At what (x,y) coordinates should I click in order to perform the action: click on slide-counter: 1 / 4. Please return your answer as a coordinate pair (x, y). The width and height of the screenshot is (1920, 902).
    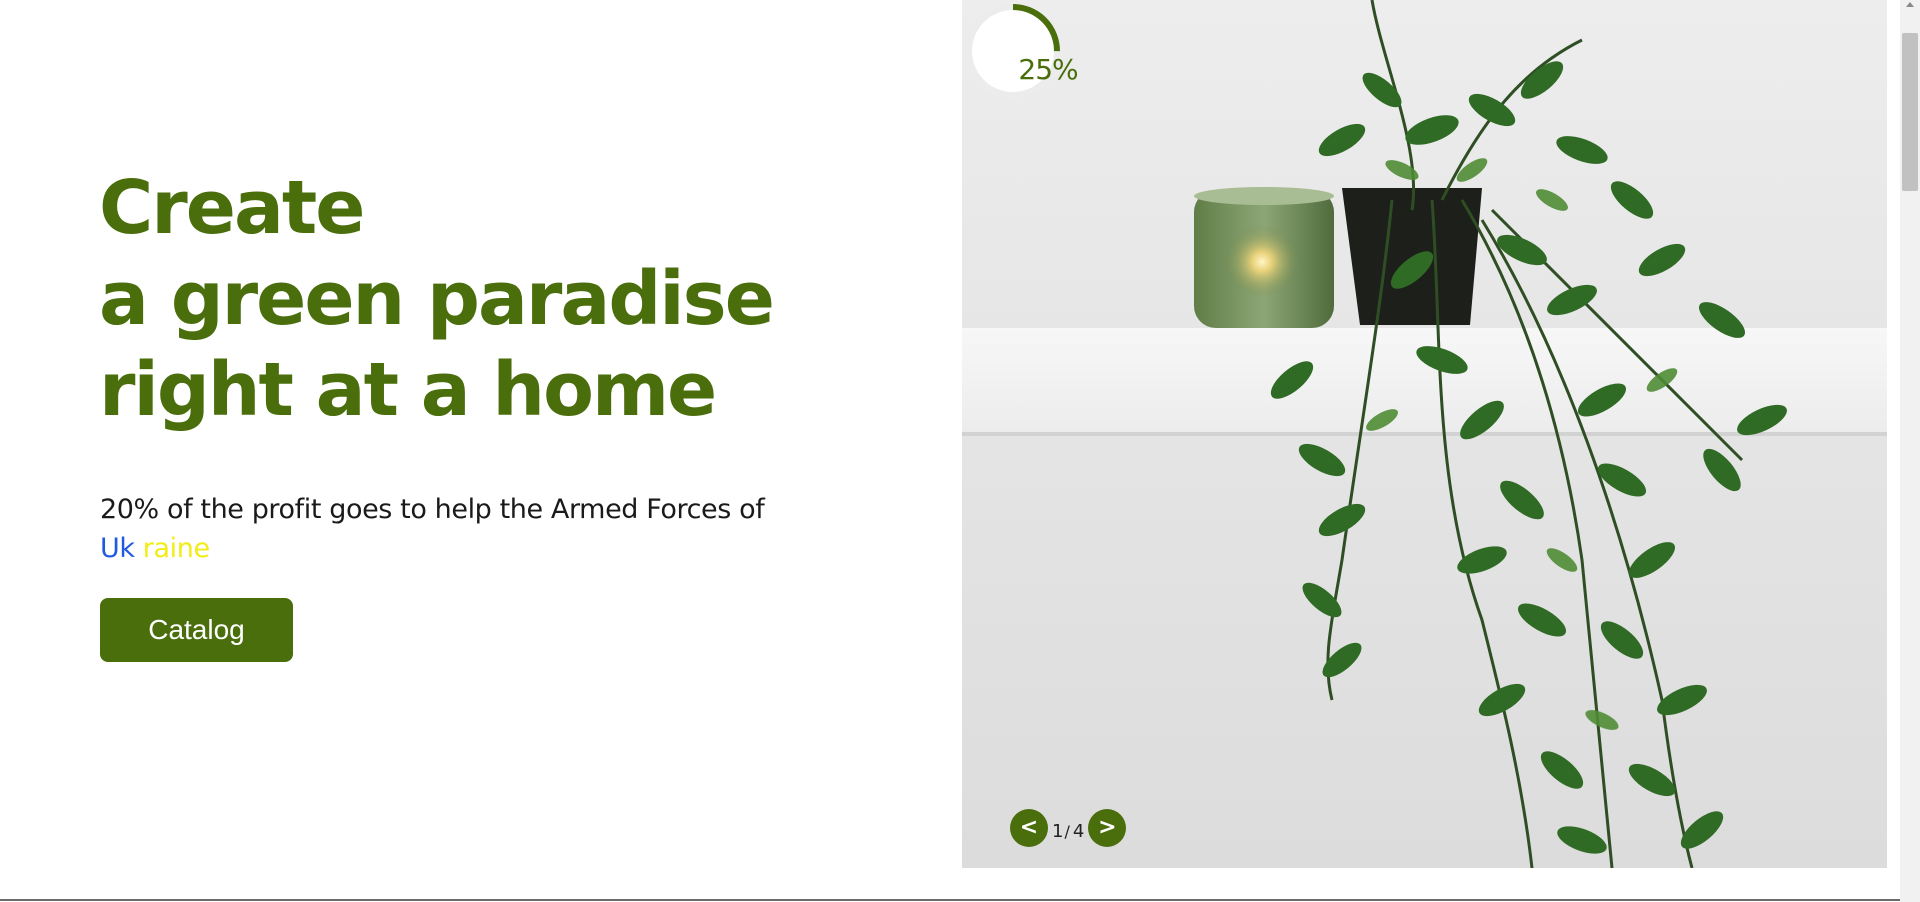
    Looking at the image, I should click on (1068, 828).